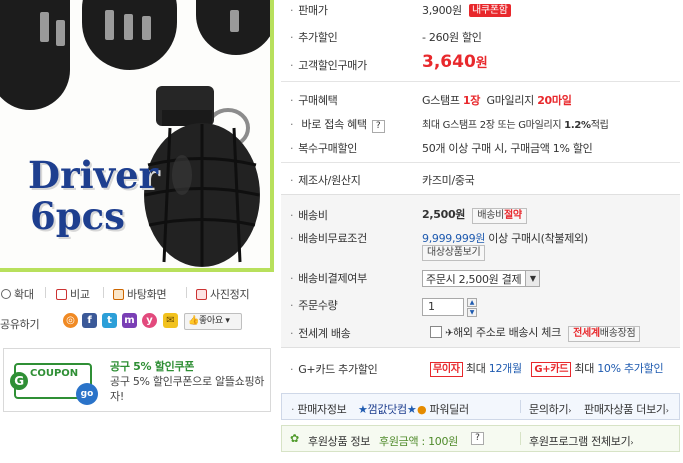  Describe the element at coordinates (19, 381) in the screenshot. I see `coupon-g-icon: G` at that location.